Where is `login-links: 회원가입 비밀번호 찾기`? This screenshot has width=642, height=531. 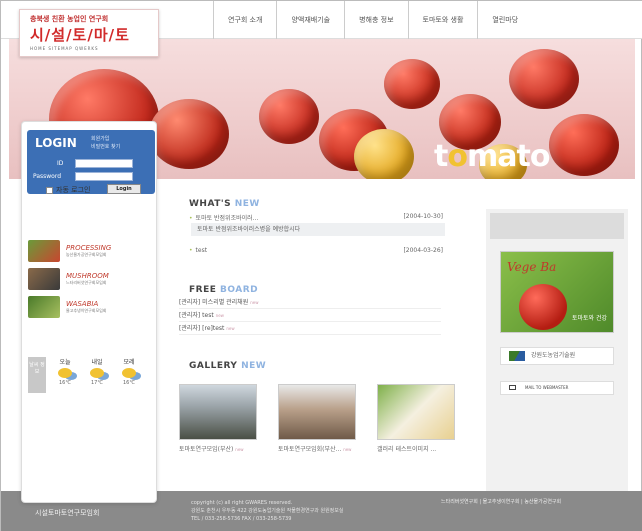
login-links: 회원가입 비밀번호 찾기 is located at coordinates (105, 143).